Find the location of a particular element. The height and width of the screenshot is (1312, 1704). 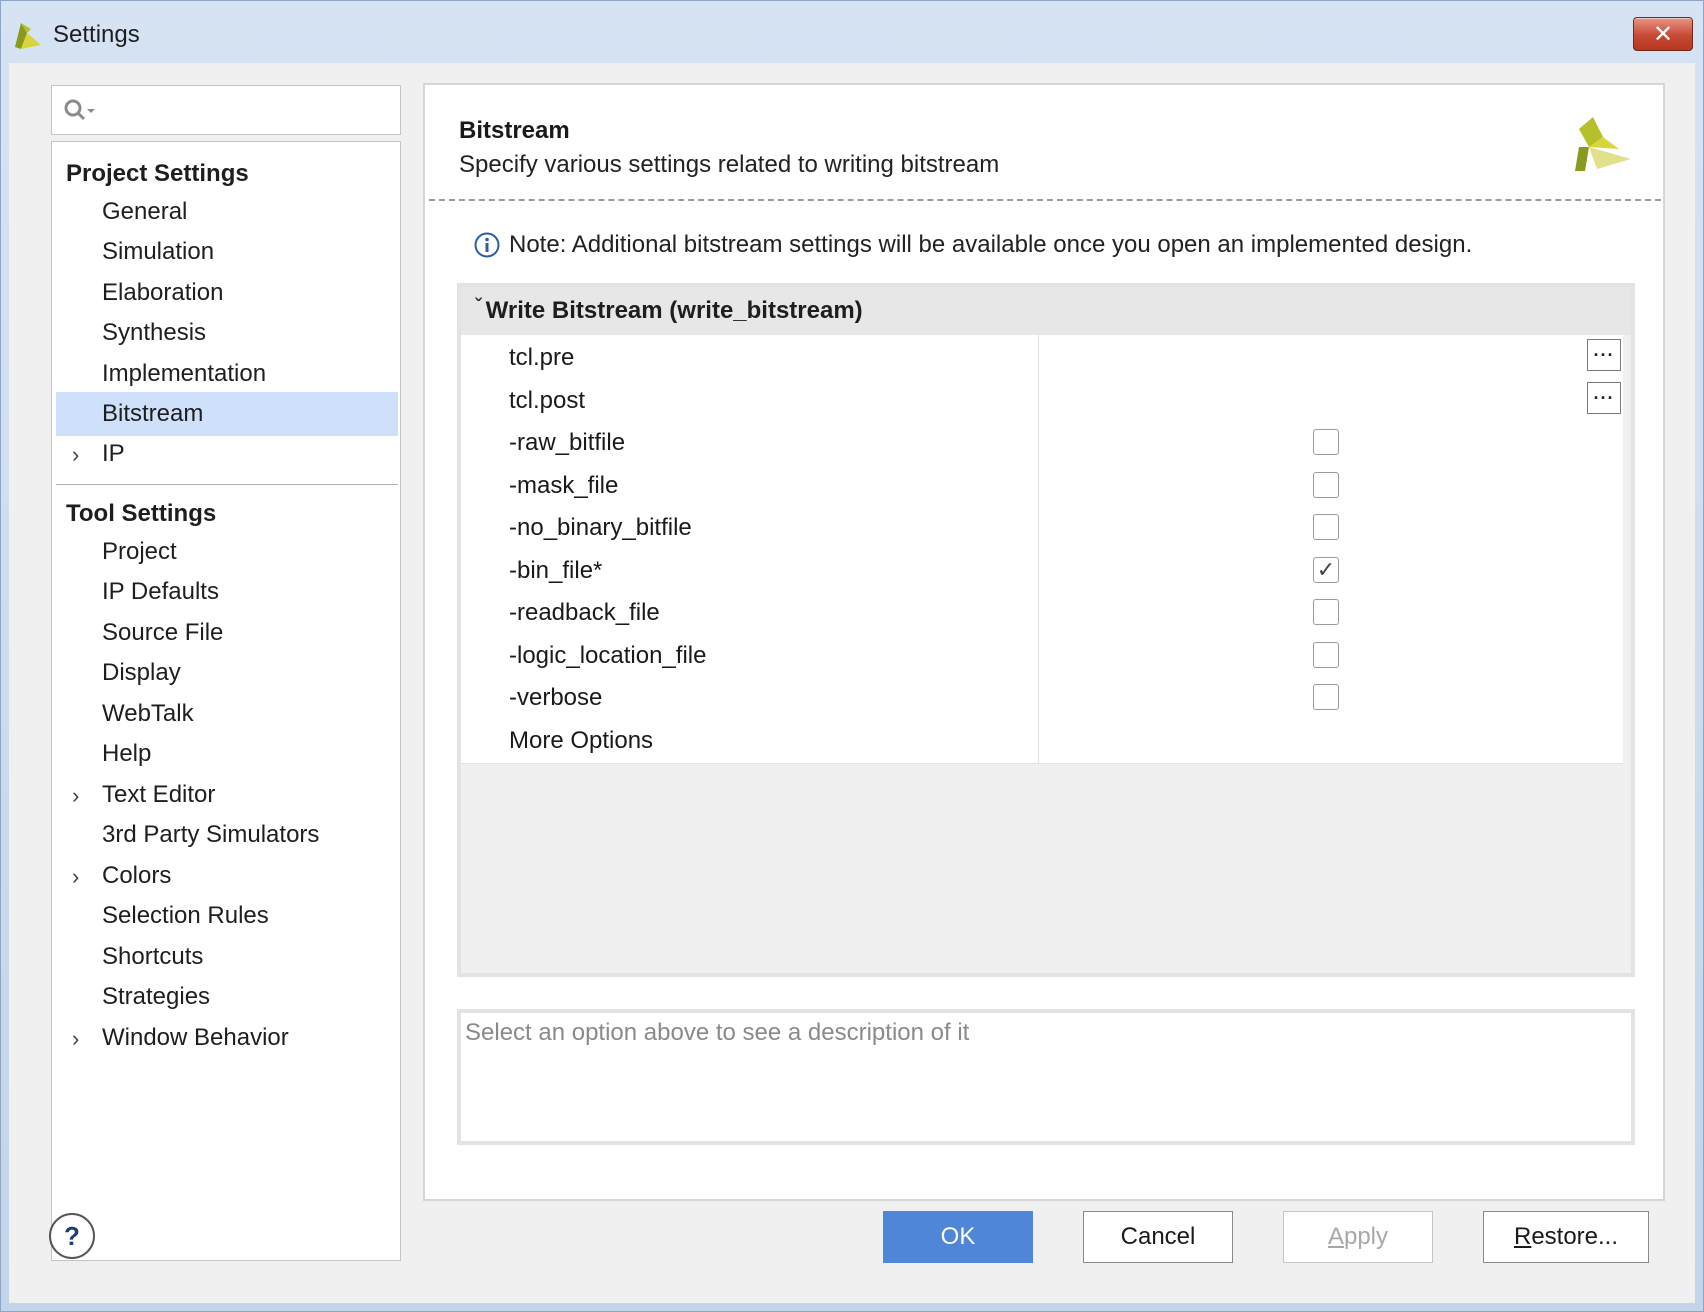

nav-item-label: Help is located at coordinates (127, 753).